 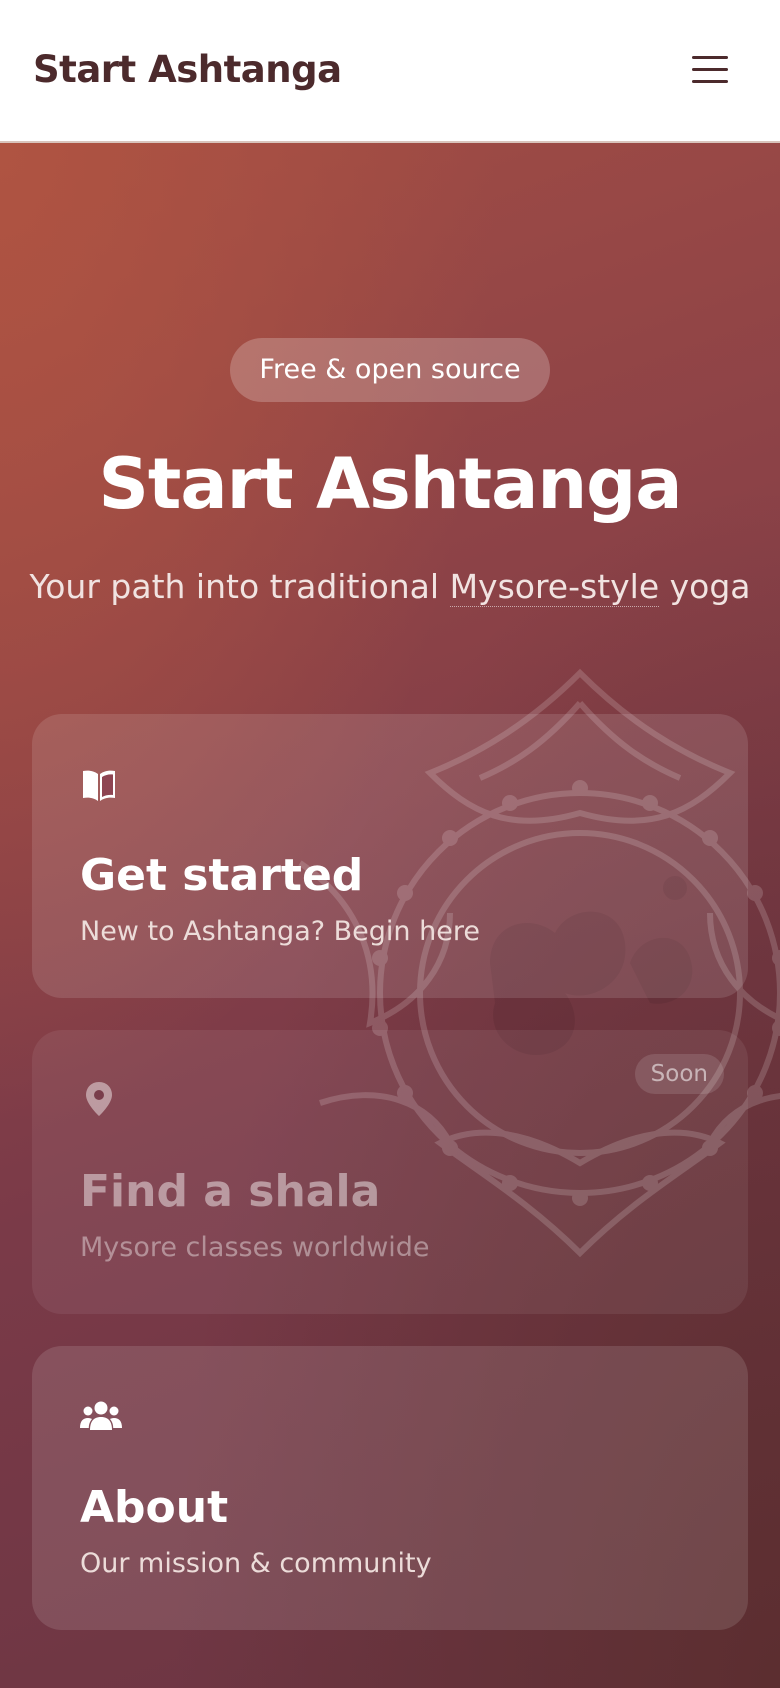 What do you see at coordinates (230, 1191) in the screenshot?
I see `card-title: Find a shala` at bounding box center [230, 1191].